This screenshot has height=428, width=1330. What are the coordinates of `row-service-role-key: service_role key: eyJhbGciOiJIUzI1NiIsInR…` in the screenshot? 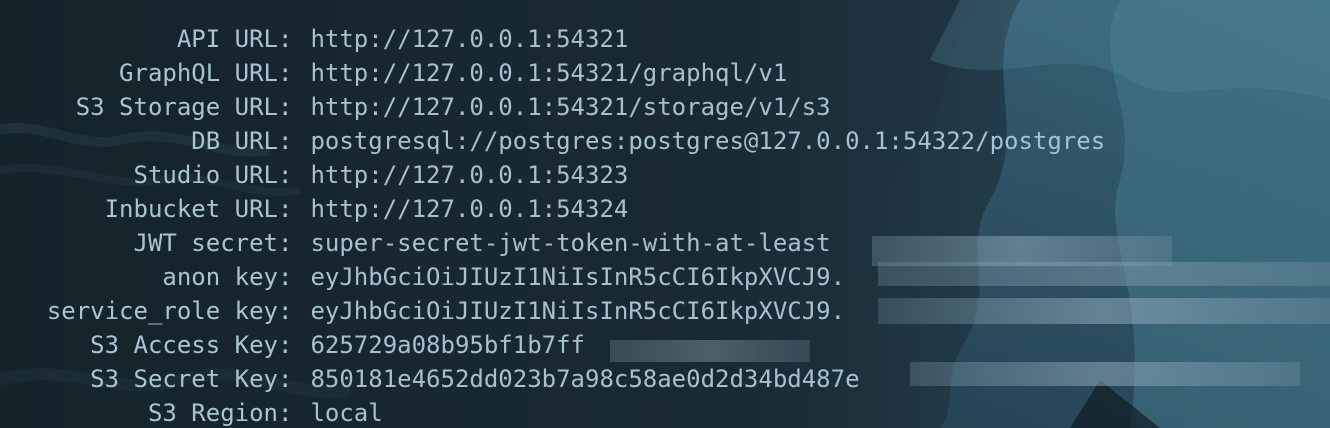 It's located at (552, 311).